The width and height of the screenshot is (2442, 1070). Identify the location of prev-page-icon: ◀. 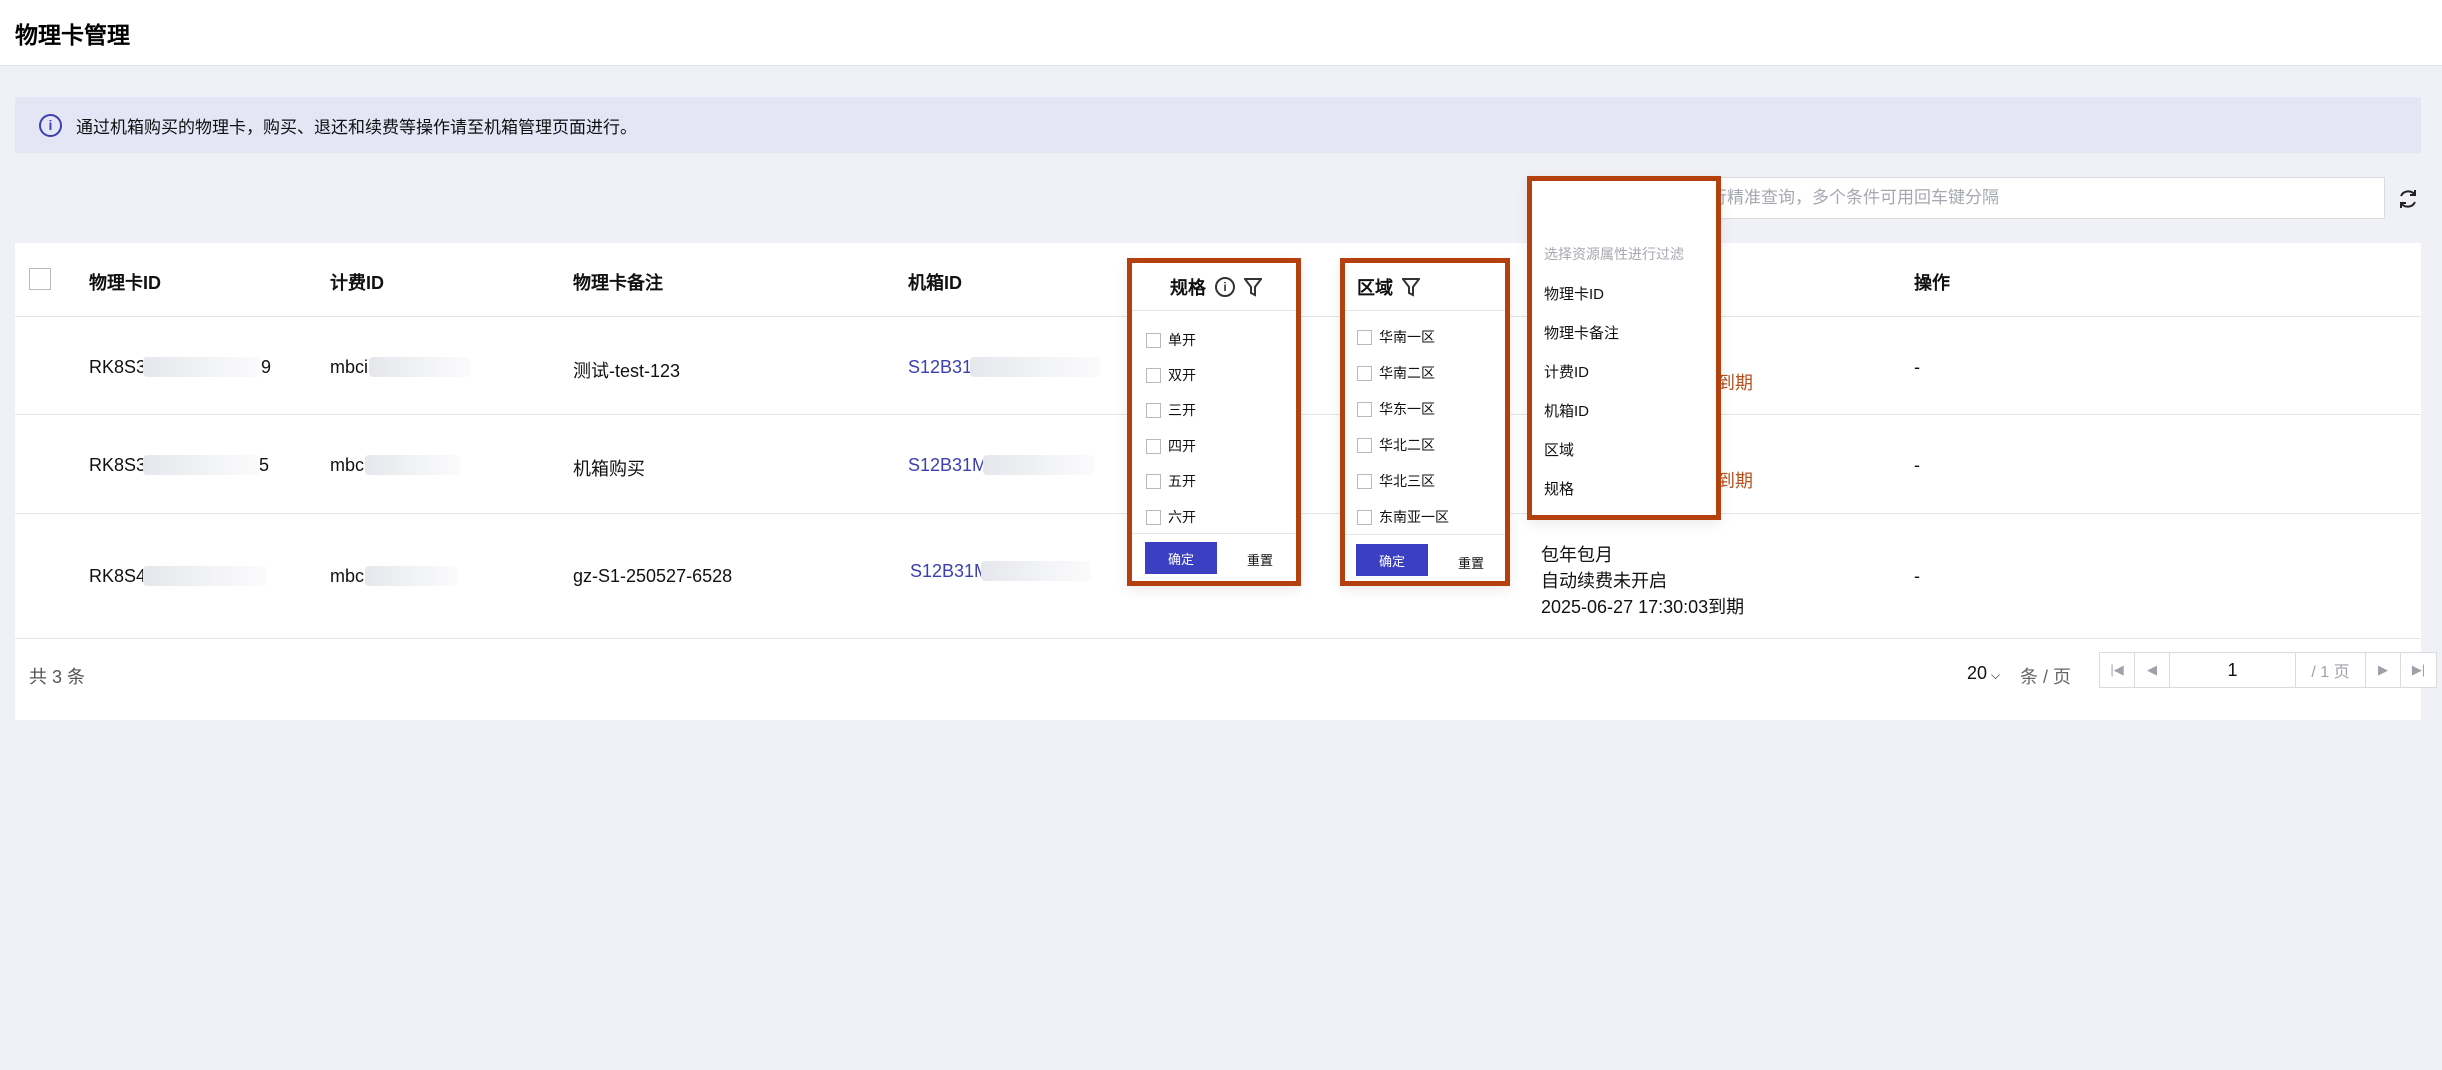
(2152, 670).